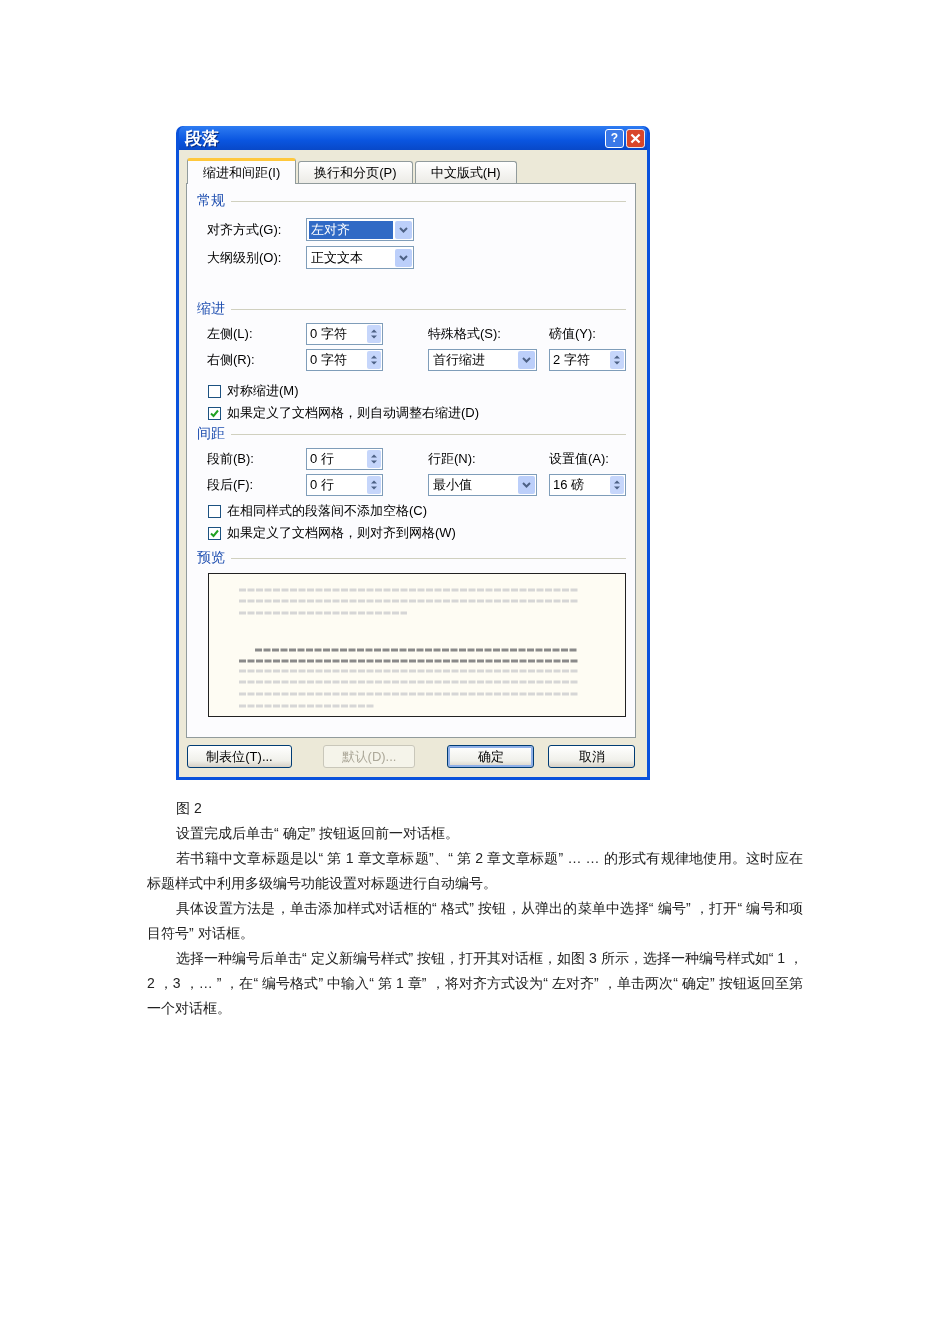 The image size is (950, 1344). Describe the element at coordinates (211, 309) in the screenshot. I see `section-title: 缩进` at that location.